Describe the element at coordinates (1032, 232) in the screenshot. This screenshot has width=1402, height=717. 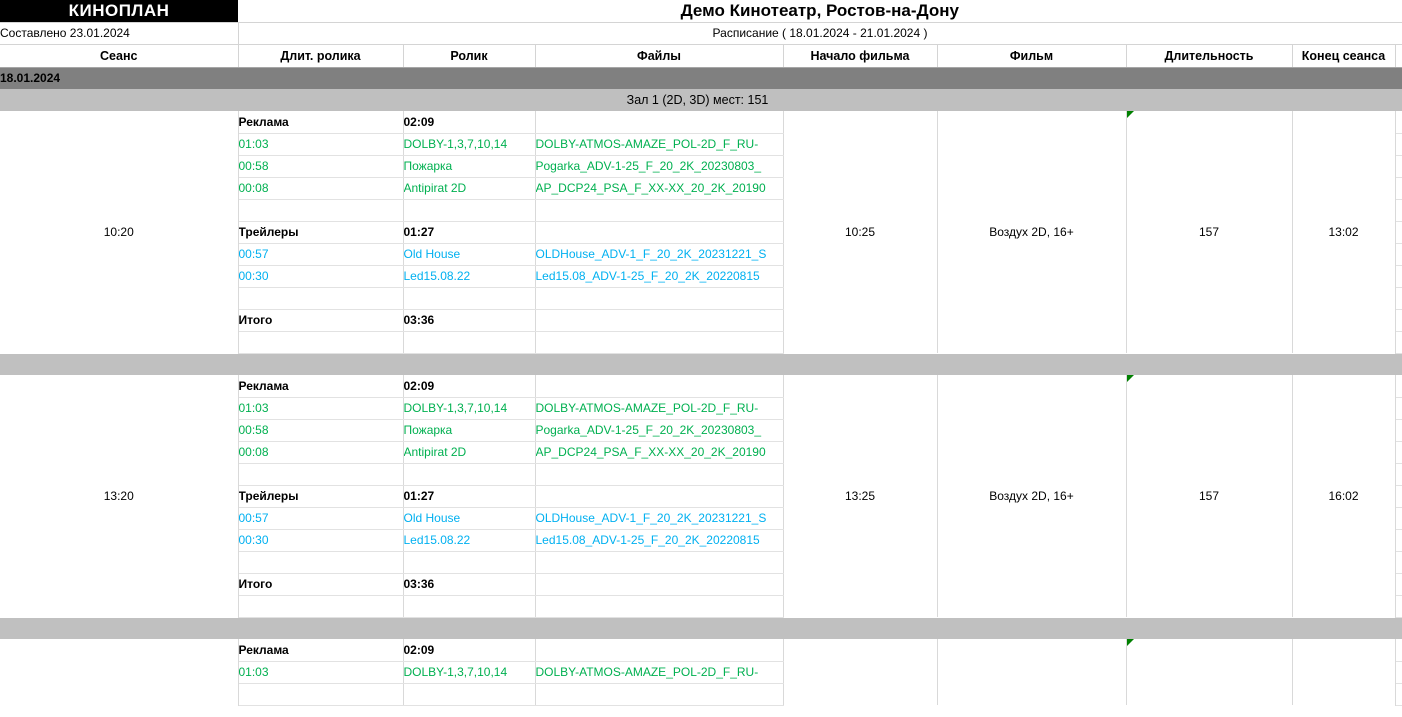
I see `film-title: Воздух 2D, 16+` at that location.